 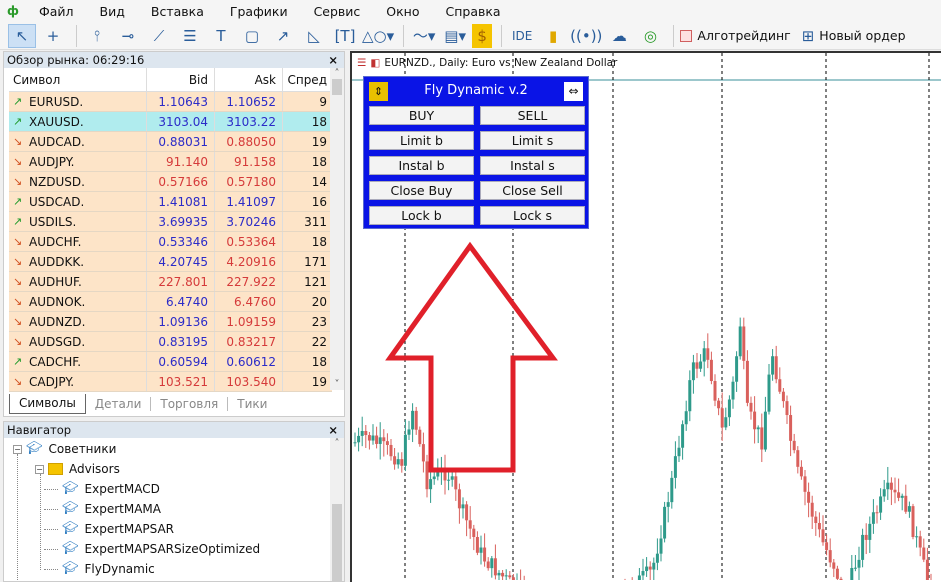 What do you see at coordinates (553, 36) in the screenshot?
I see `market-bag-icon: ▮` at bounding box center [553, 36].